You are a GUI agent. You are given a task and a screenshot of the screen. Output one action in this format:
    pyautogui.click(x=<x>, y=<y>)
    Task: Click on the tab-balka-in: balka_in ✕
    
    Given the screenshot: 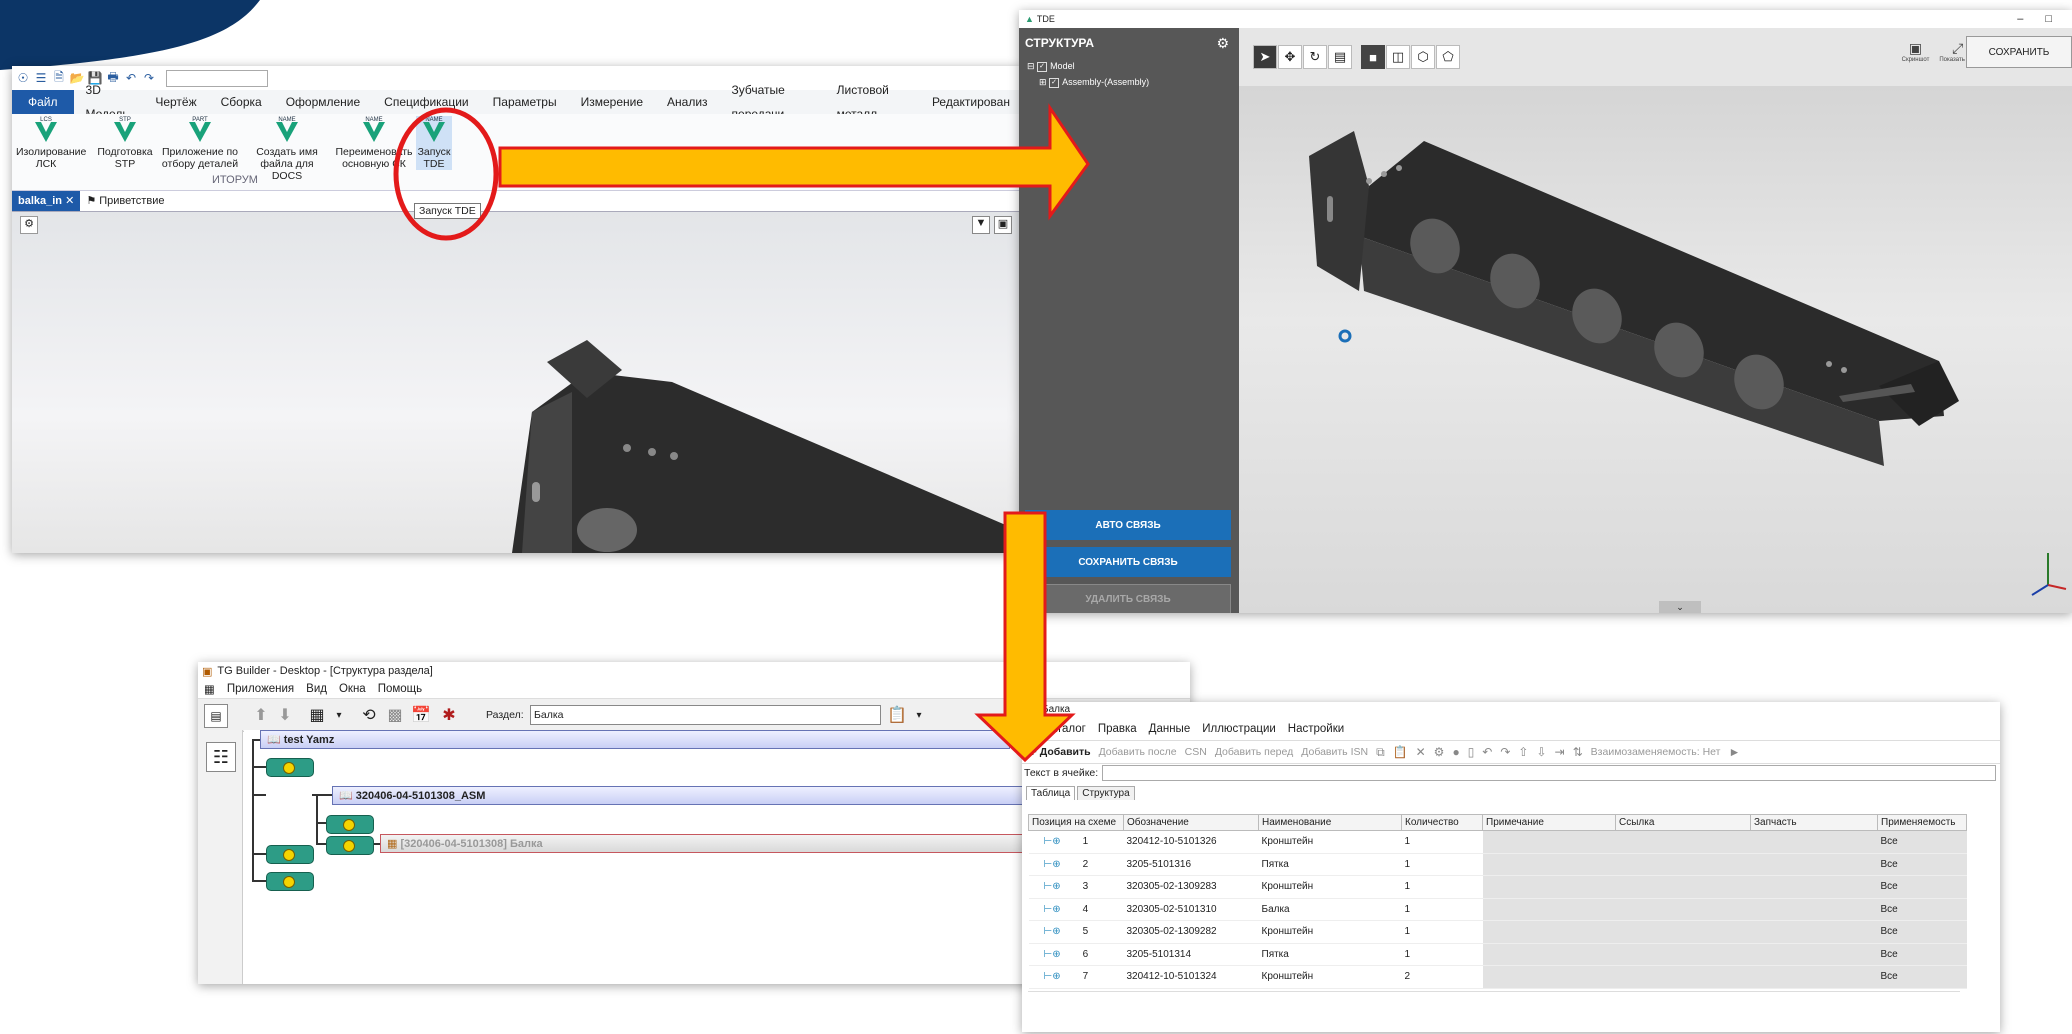 What is the action you would take?
    pyautogui.click(x=46, y=201)
    